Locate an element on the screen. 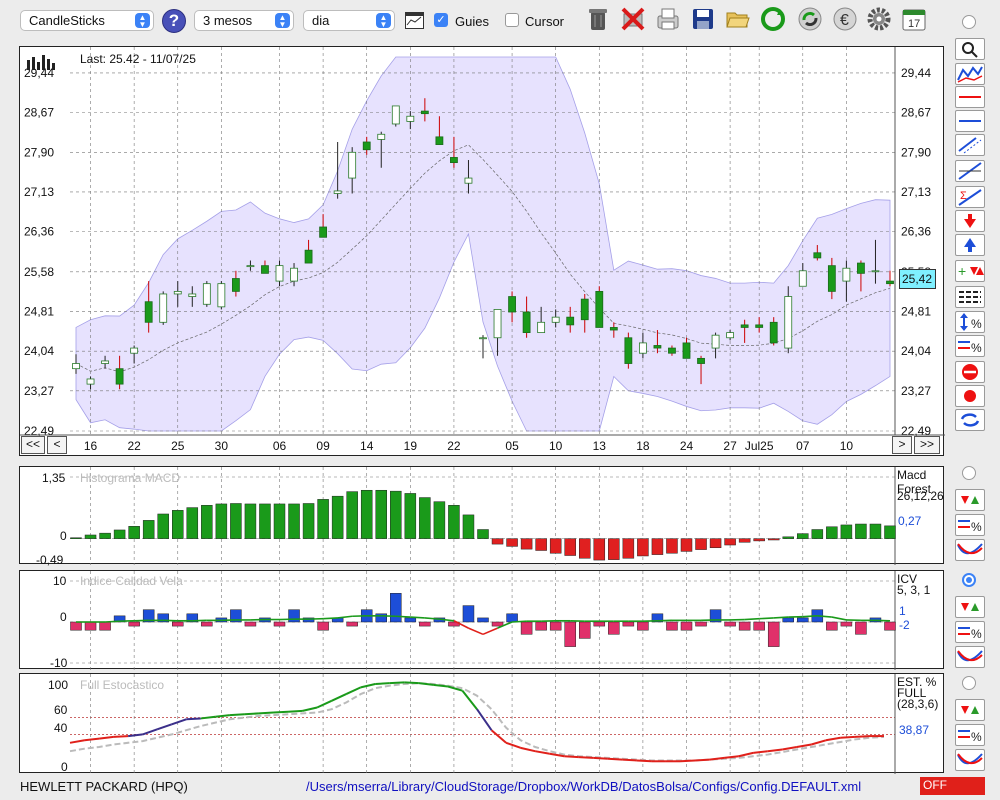 This screenshot has width=1000, height=800. chart-overlay-button is located at coordinates (970, 74).